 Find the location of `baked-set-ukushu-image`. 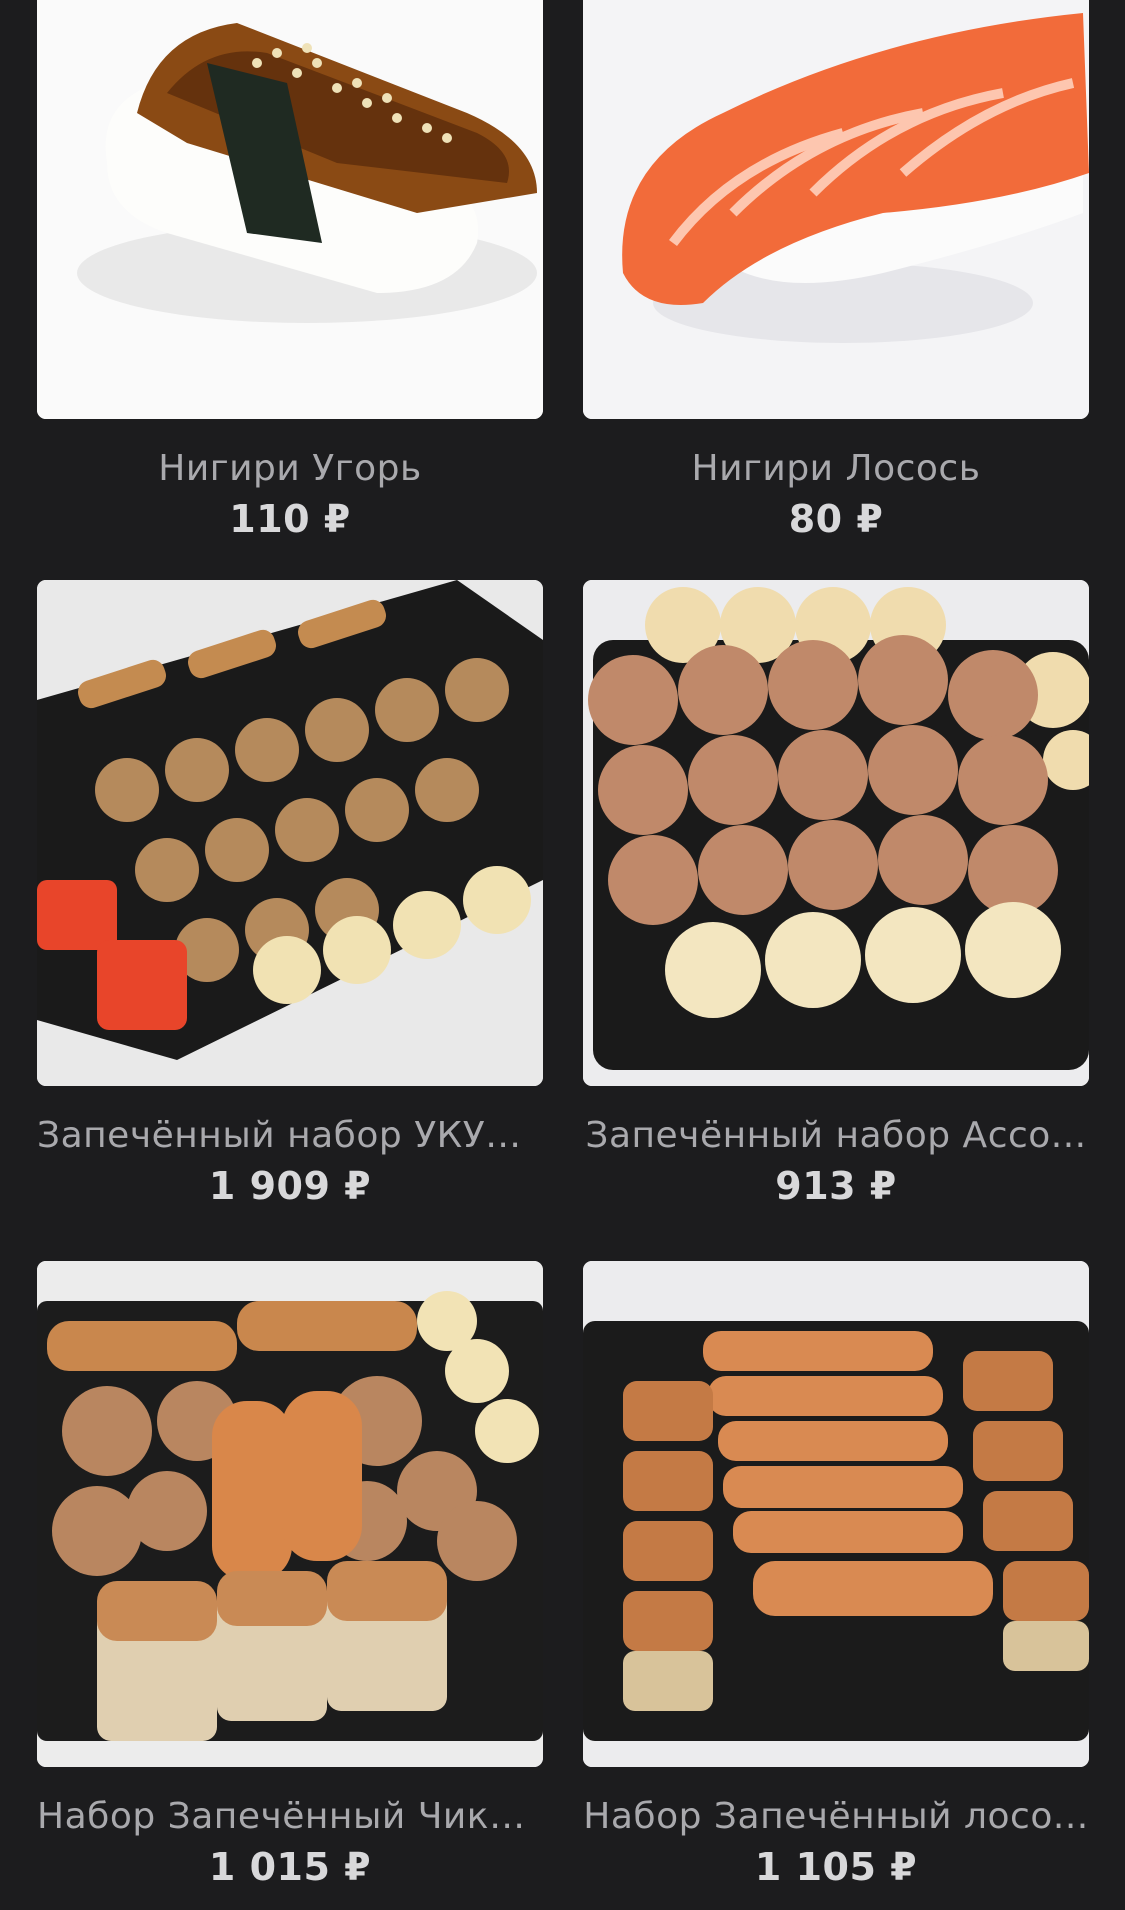

baked-set-ukushu-image is located at coordinates (290, 833).